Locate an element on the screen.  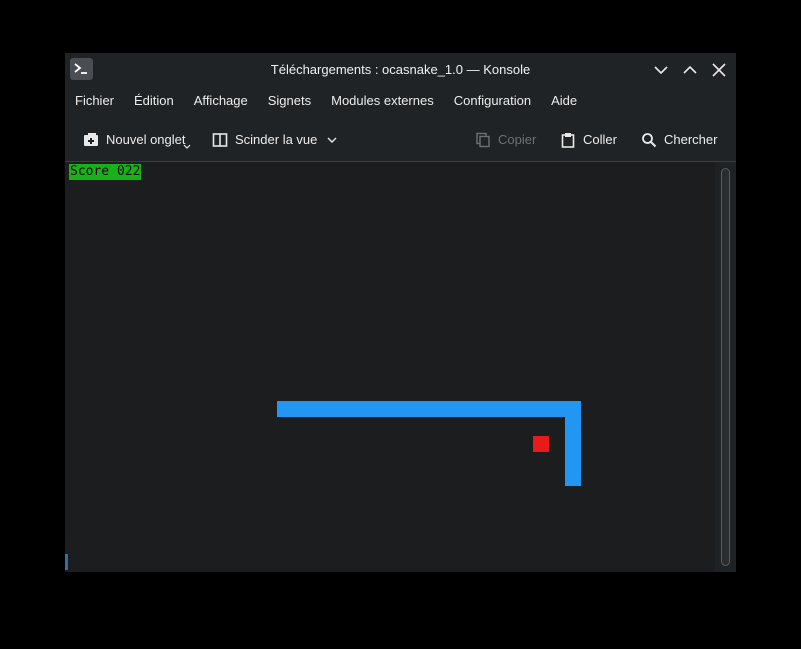
menu-modules-externes: Modules externes is located at coordinates (382, 101).